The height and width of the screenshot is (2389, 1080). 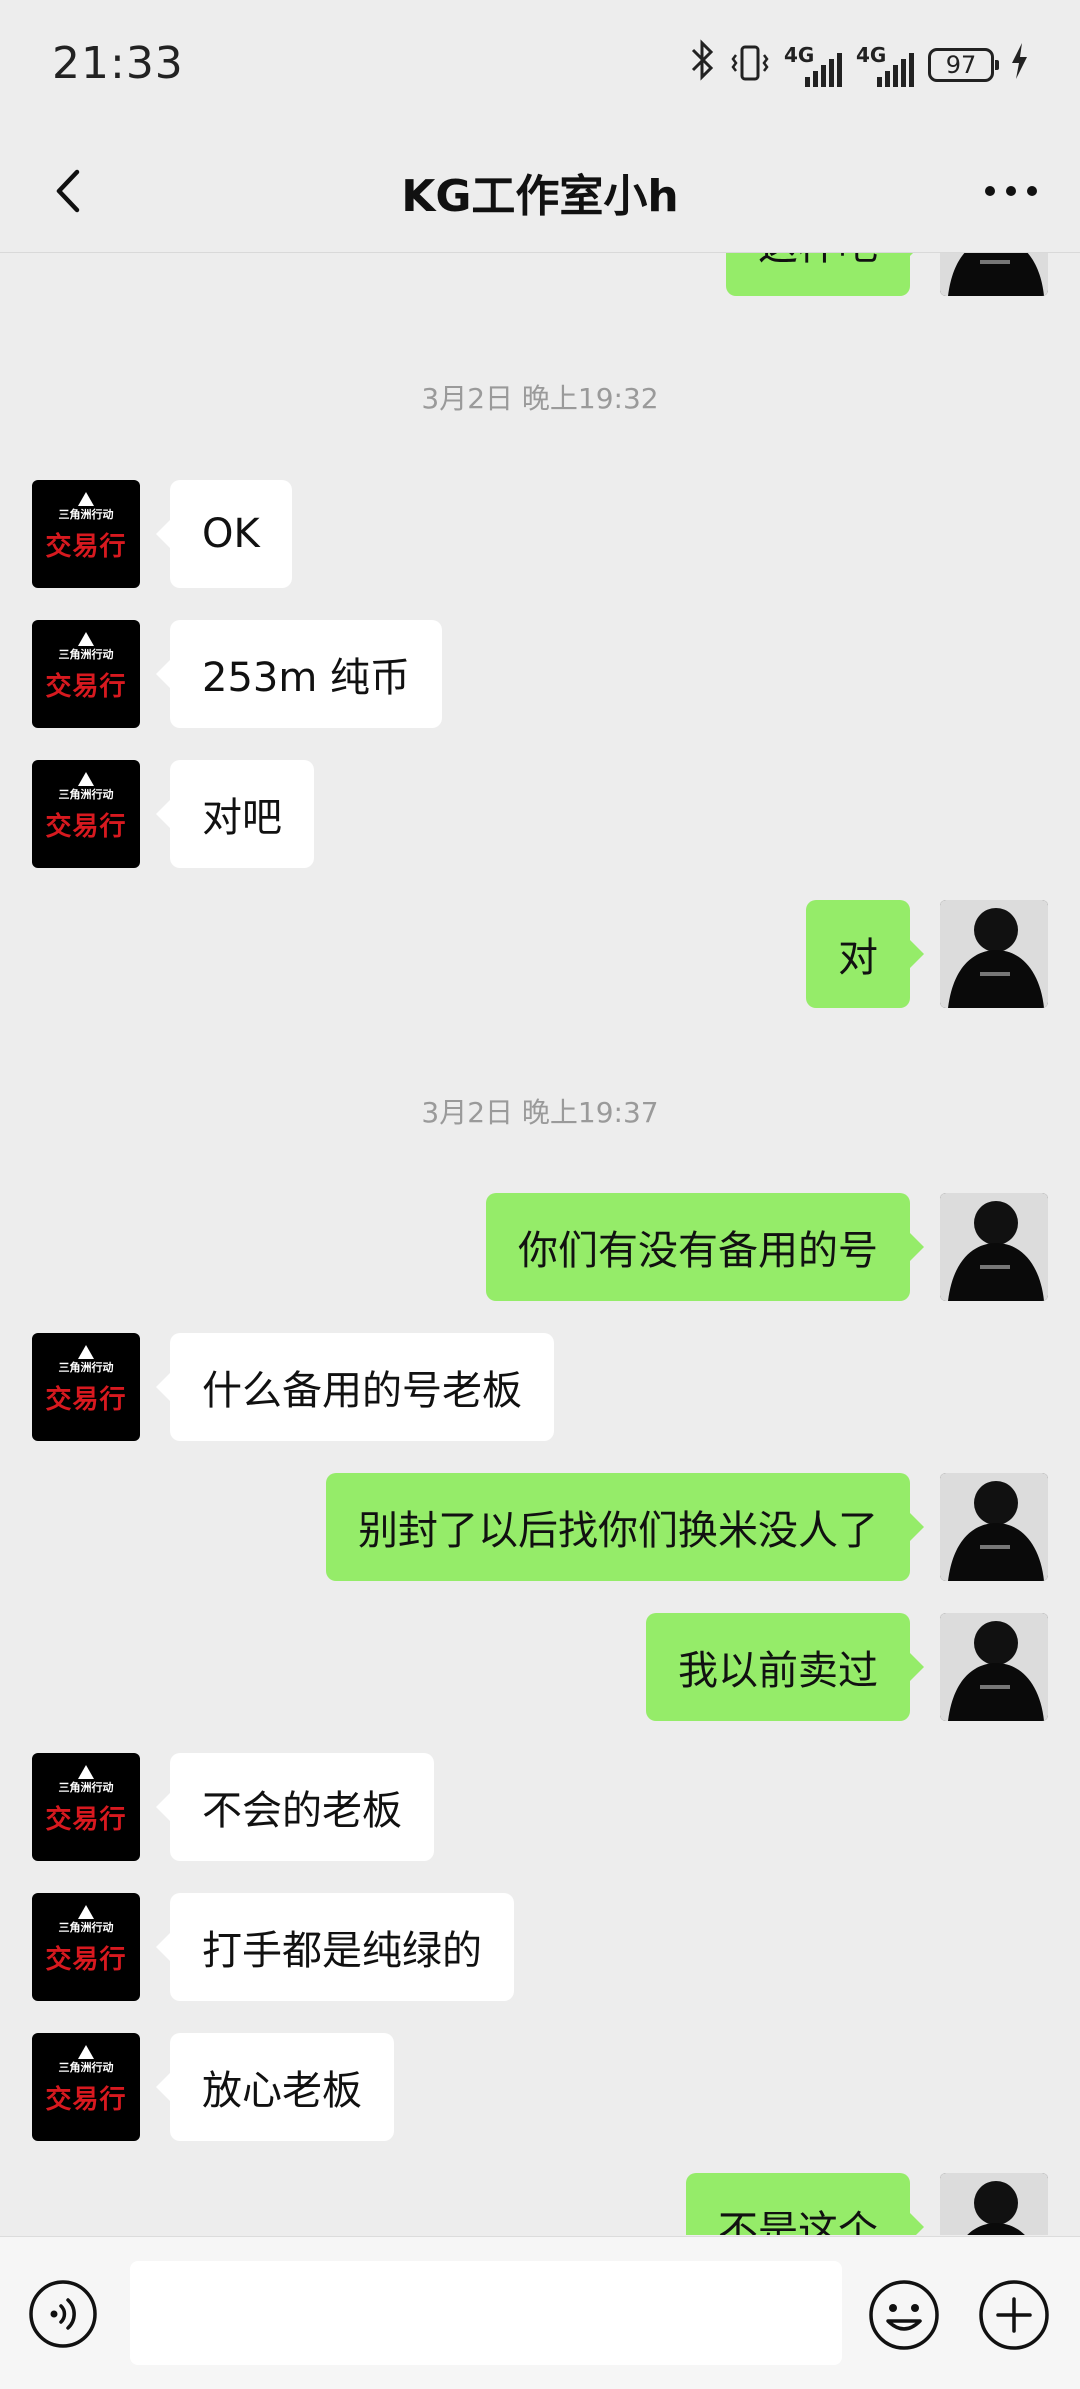 What do you see at coordinates (825, 274) in the screenshot?
I see `message-bubble: 这样吧` at bounding box center [825, 274].